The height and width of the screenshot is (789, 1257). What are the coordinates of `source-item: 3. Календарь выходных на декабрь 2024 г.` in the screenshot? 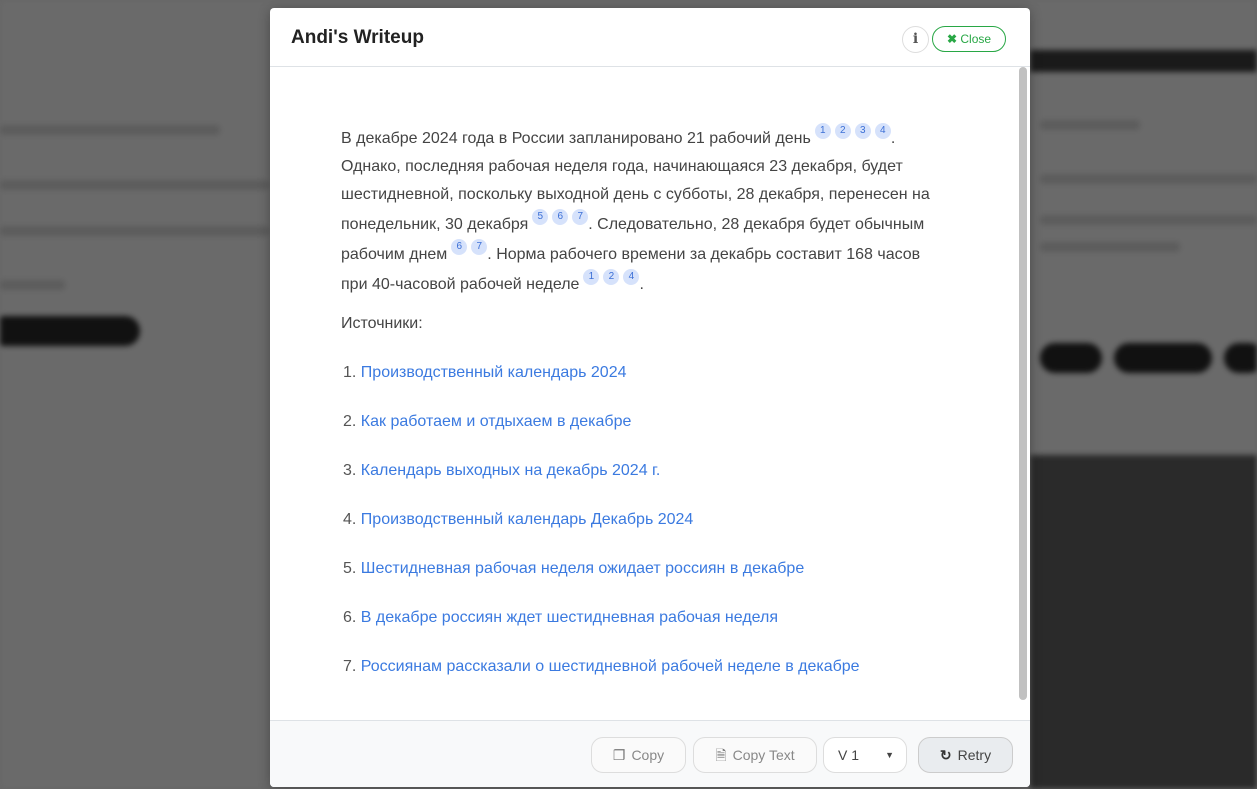 It's located at (601, 486).